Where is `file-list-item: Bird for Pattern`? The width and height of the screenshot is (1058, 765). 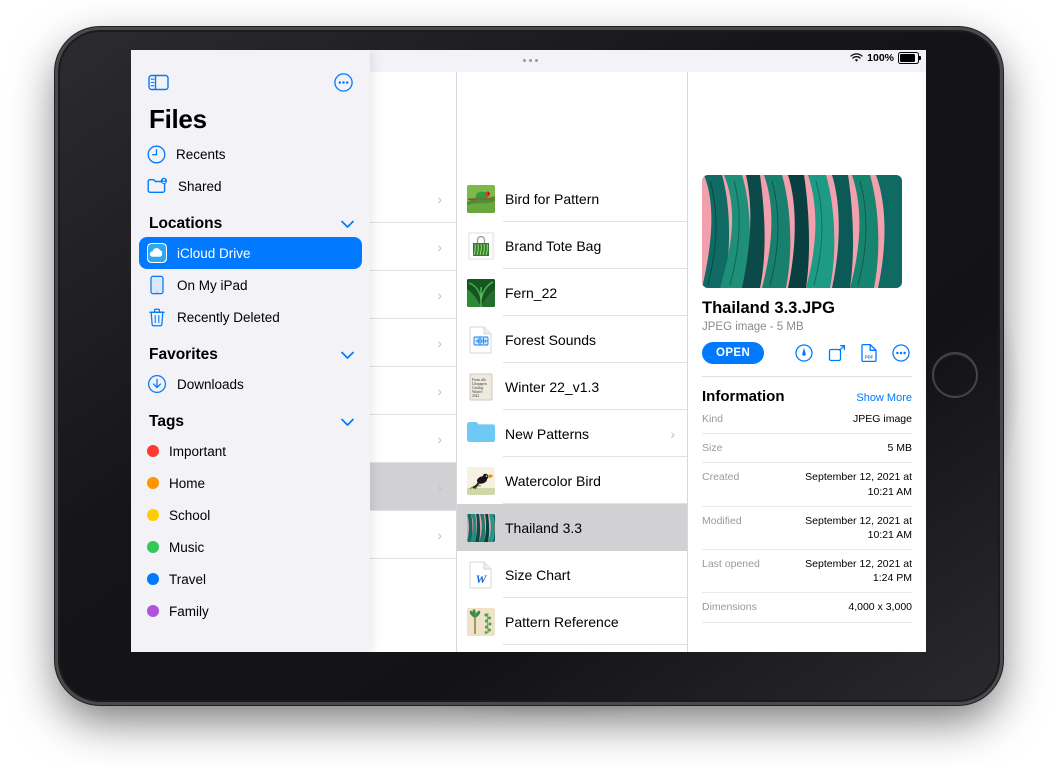
file-list-item: Bird for Pattern is located at coordinates (572, 198).